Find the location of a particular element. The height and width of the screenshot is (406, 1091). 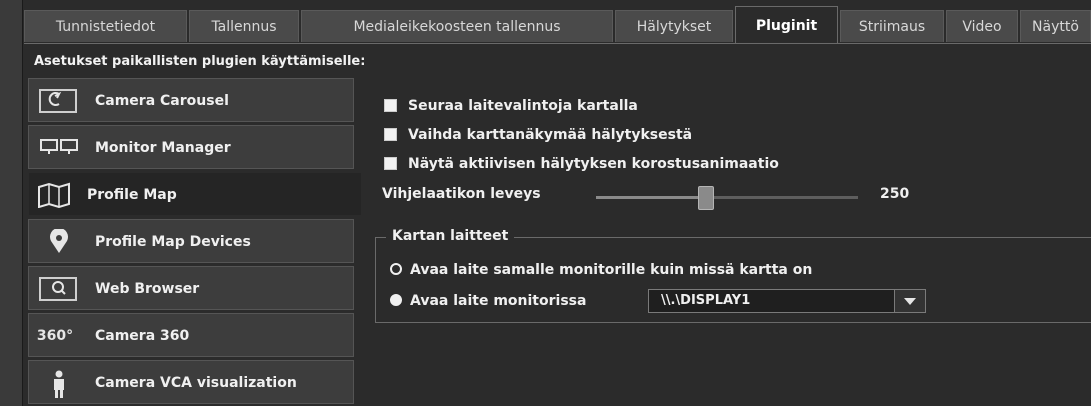

plugin-item-camera-carousel: Camera Carousel is located at coordinates (191, 100).